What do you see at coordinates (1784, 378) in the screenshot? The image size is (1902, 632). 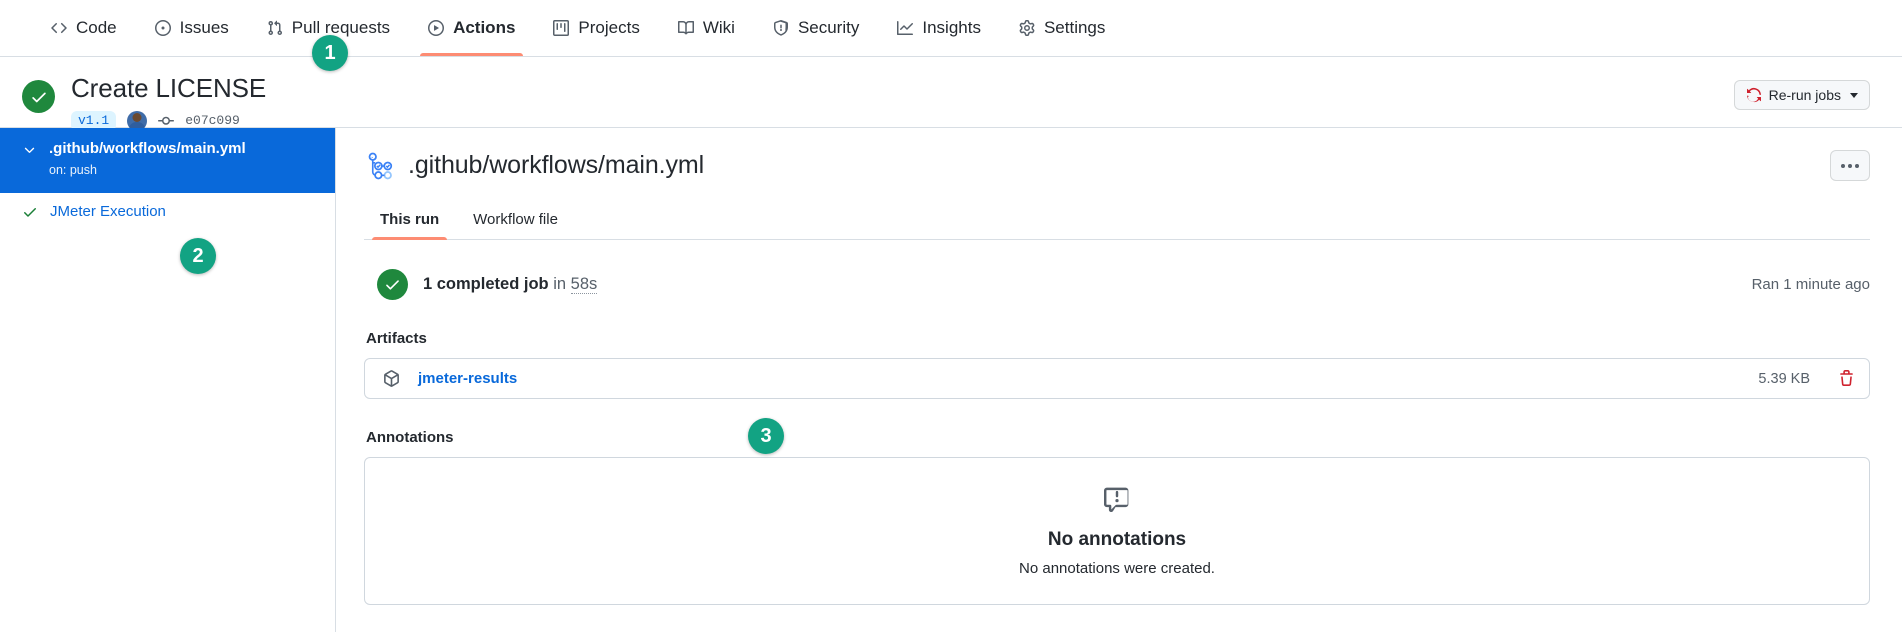 I see `artifact-size: 5.39 KB` at bounding box center [1784, 378].